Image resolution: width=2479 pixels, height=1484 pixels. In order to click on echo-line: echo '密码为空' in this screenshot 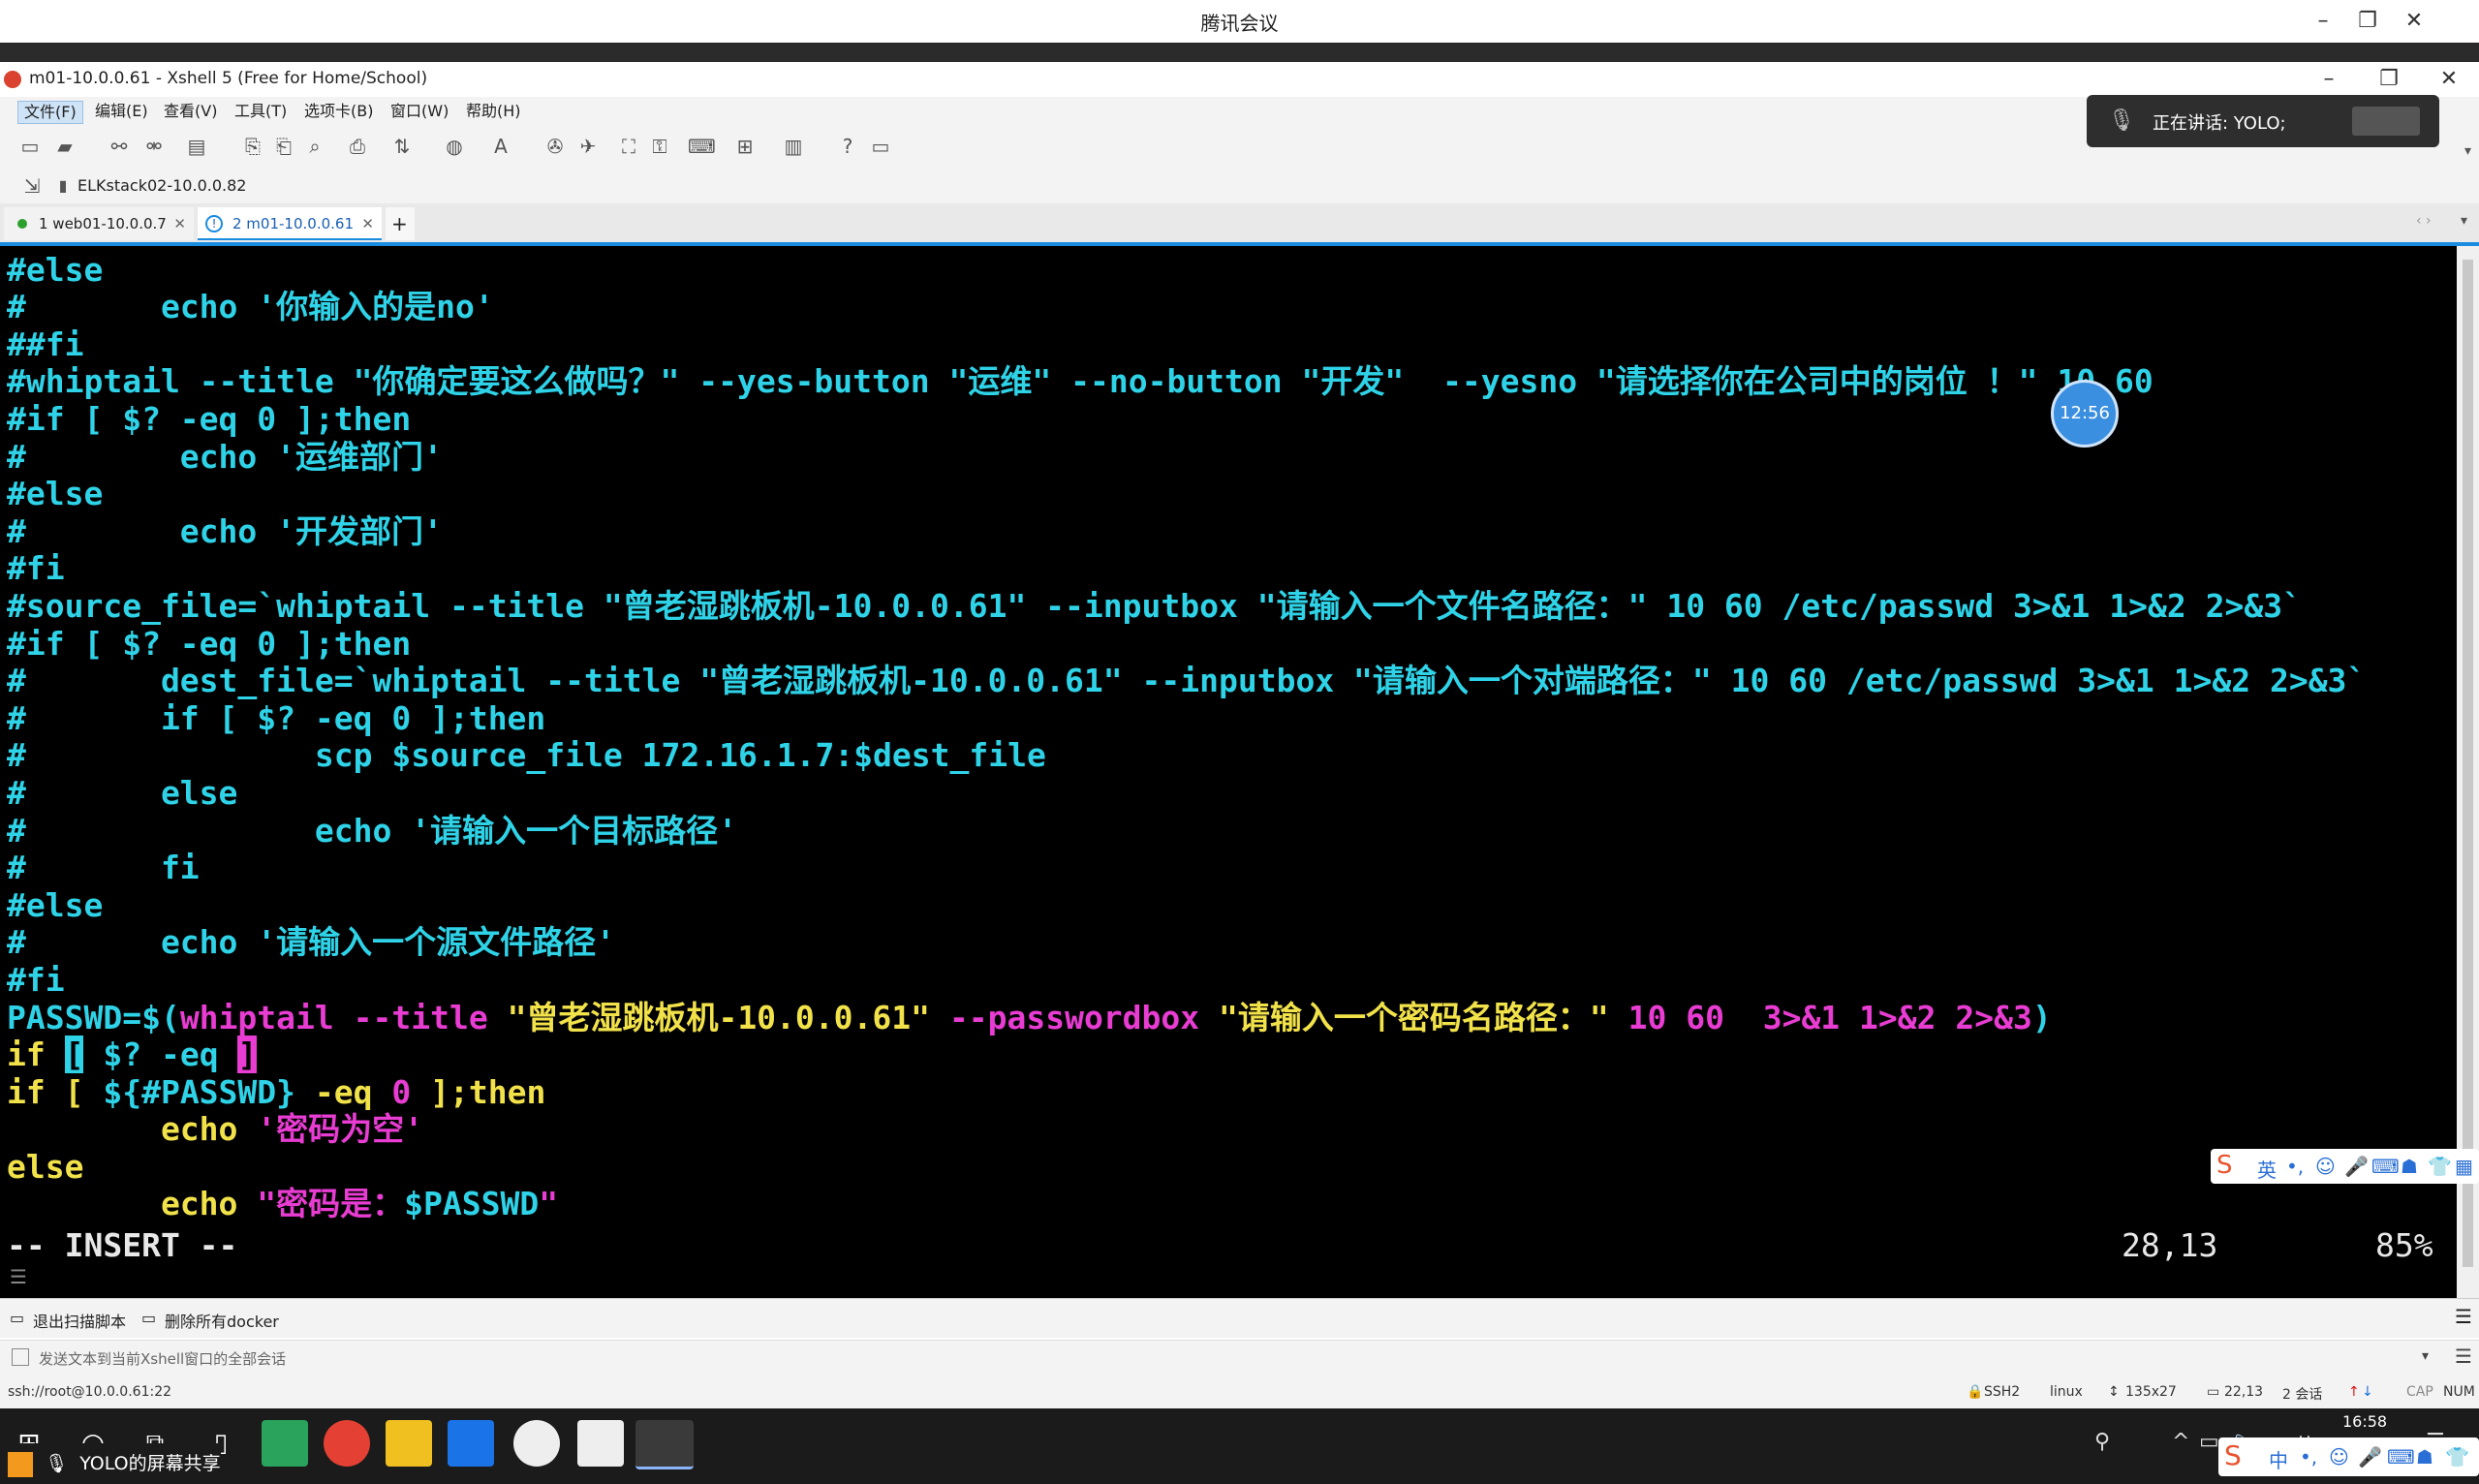, I will do `click(215, 1129)`.